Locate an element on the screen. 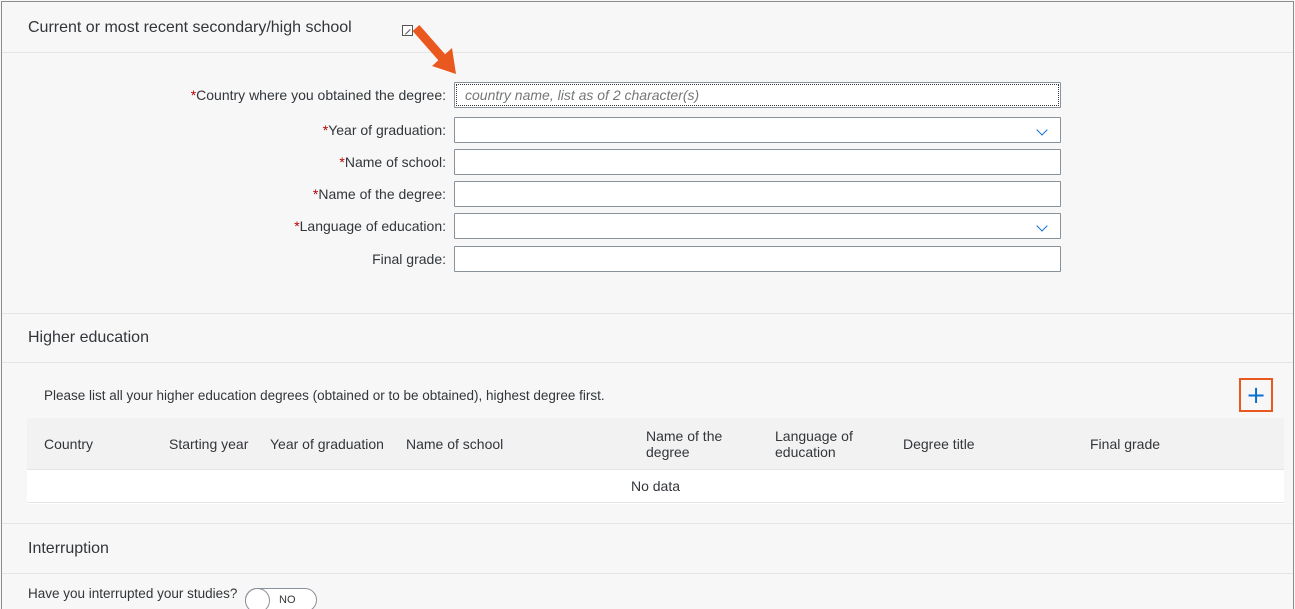  column-header-name-of-degree: Name of the degree is located at coordinates (691, 444).